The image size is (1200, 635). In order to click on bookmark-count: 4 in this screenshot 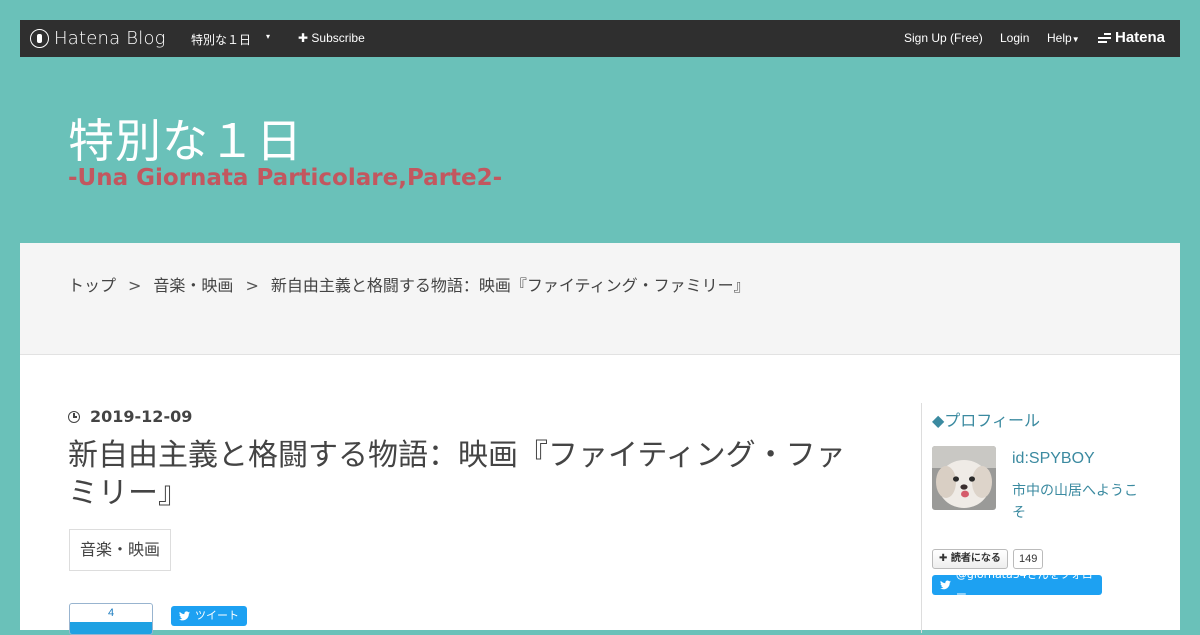, I will do `click(111, 613)`.